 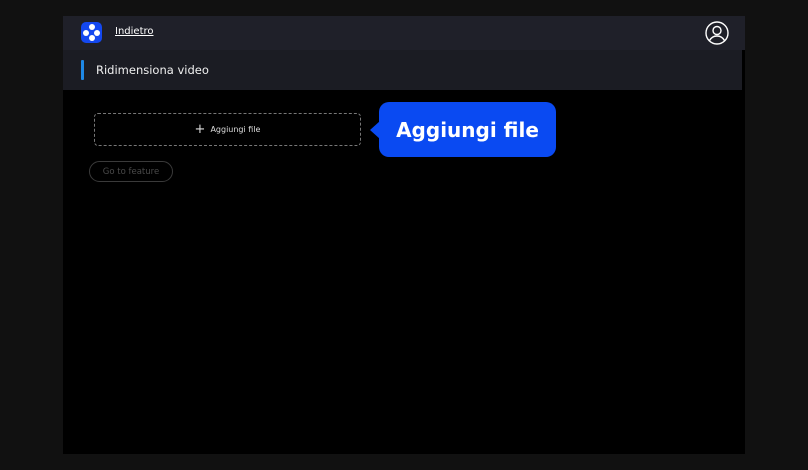 What do you see at coordinates (152, 70) in the screenshot?
I see `page-title: Ridimensiona video` at bounding box center [152, 70].